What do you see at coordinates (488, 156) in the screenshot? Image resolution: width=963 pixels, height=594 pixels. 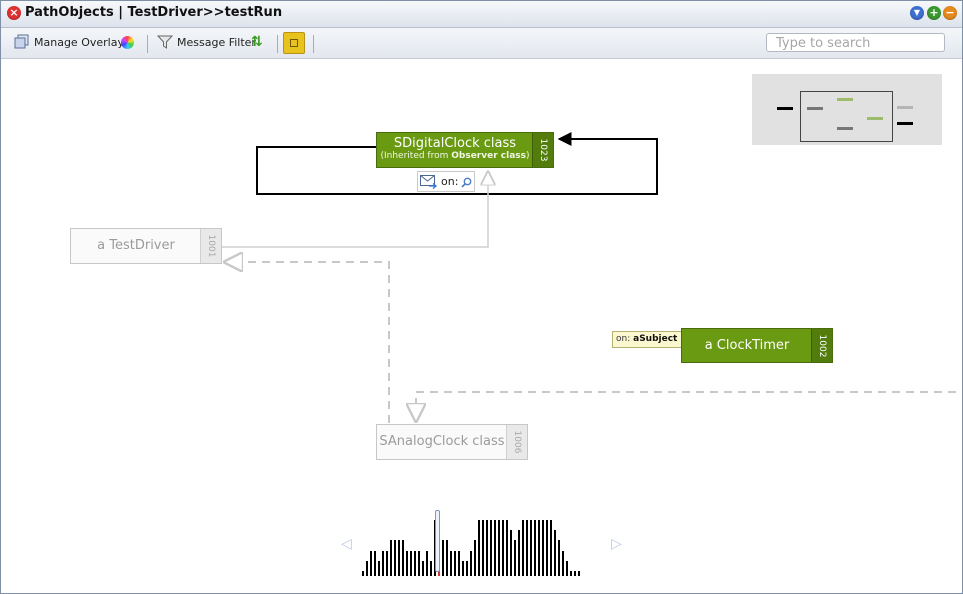 I see `node-sublabel-bold: Observer class` at bounding box center [488, 156].